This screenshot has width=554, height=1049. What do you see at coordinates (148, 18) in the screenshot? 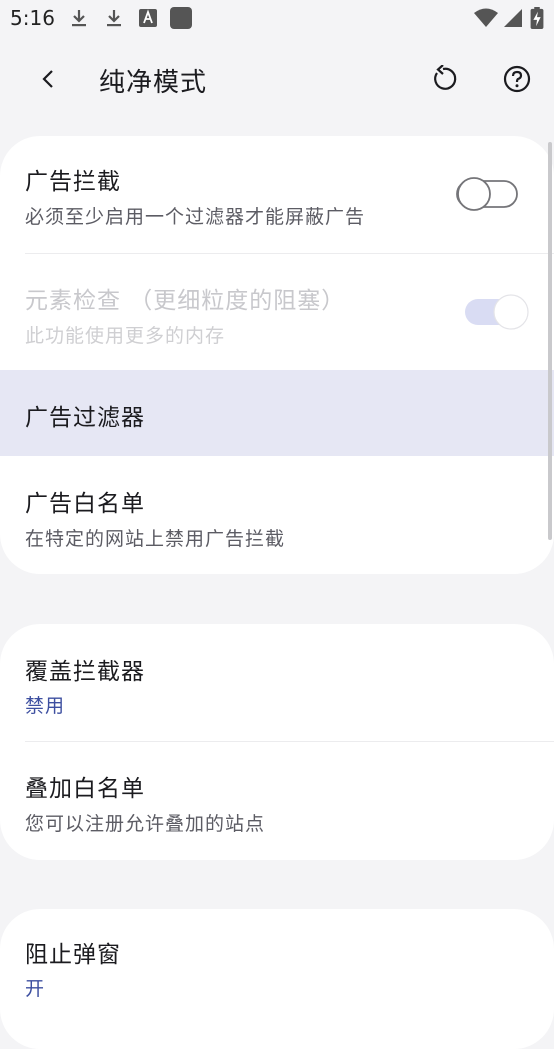
I see `text-a-icon` at bounding box center [148, 18].